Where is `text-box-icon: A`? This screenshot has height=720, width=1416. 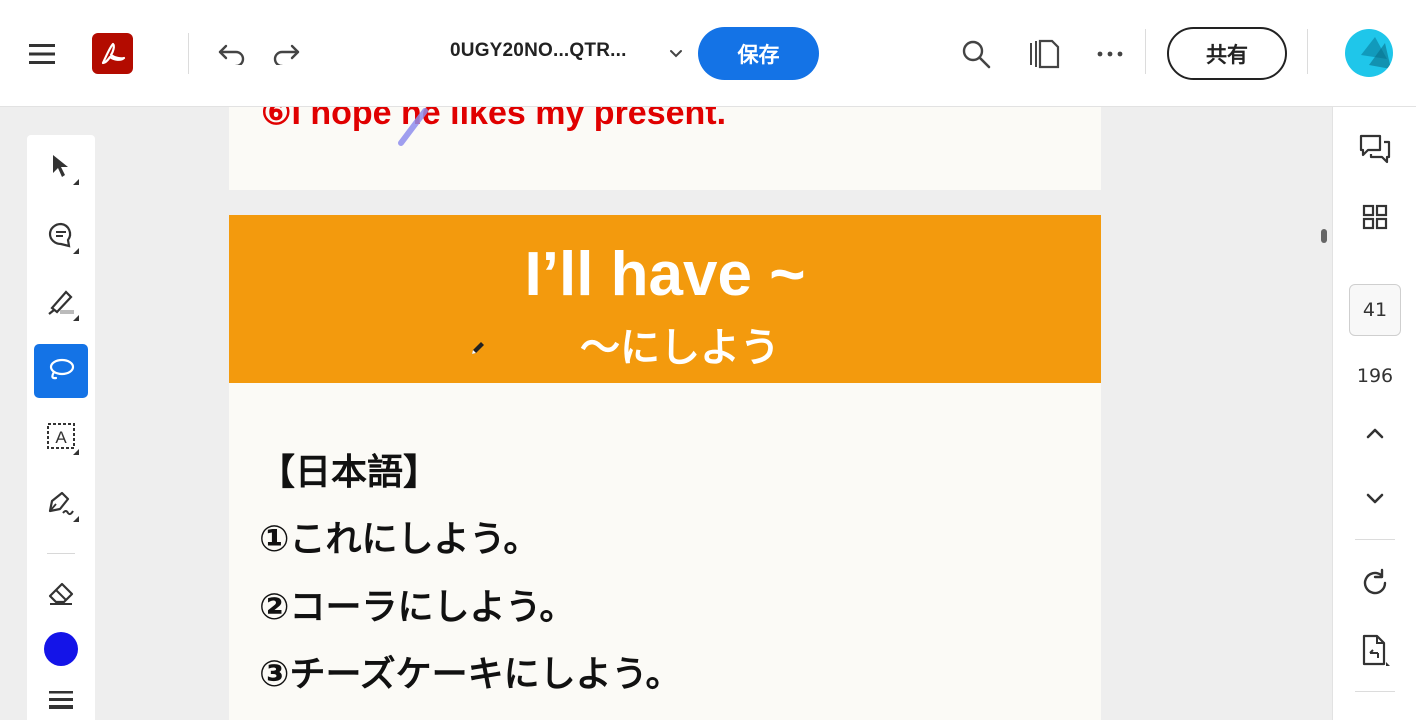 text-box-icon: A is located at coordinates (61, 438).